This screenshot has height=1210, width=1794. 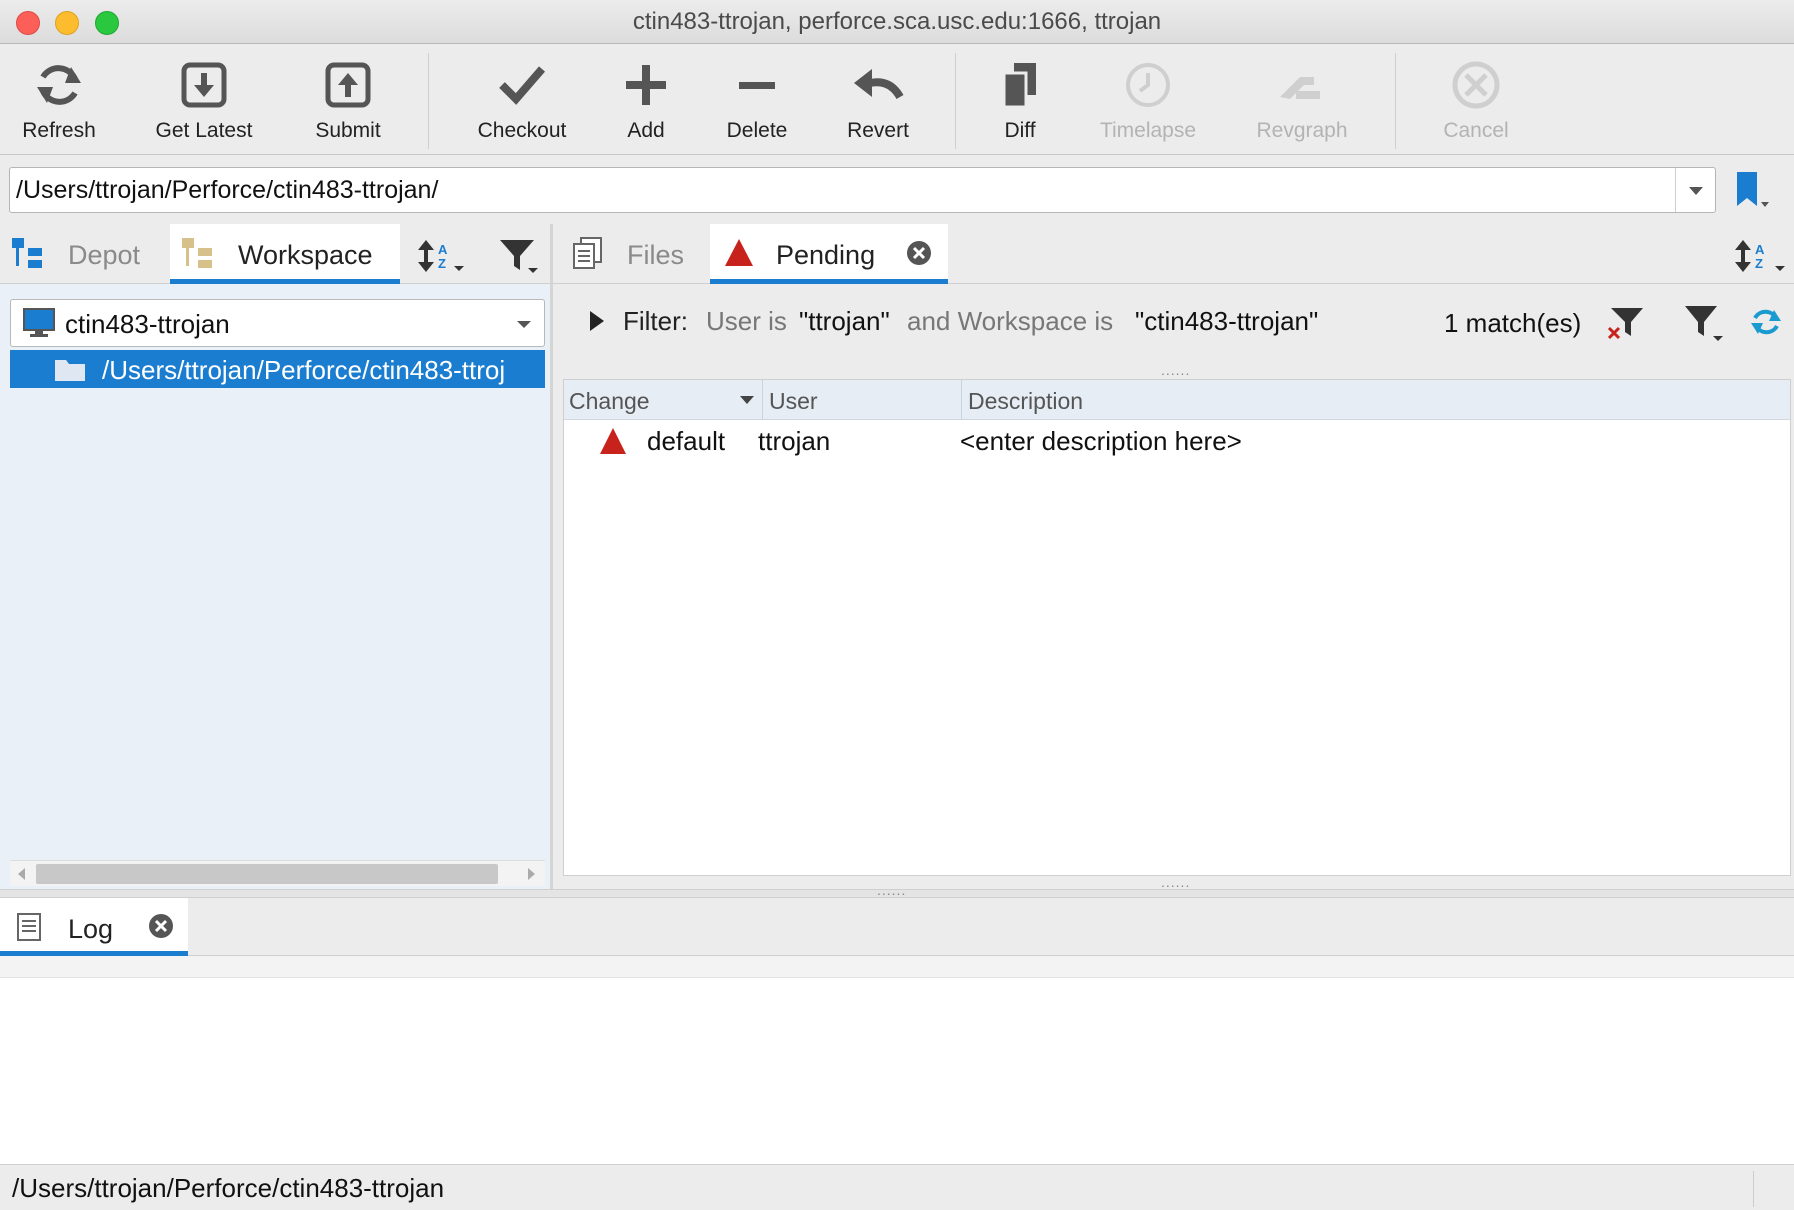 What do you see at coordinates (1010, 321) in the screenshot?
I see `filter-text-workspace: and Workspace is` at bounding box center [1010, 321].